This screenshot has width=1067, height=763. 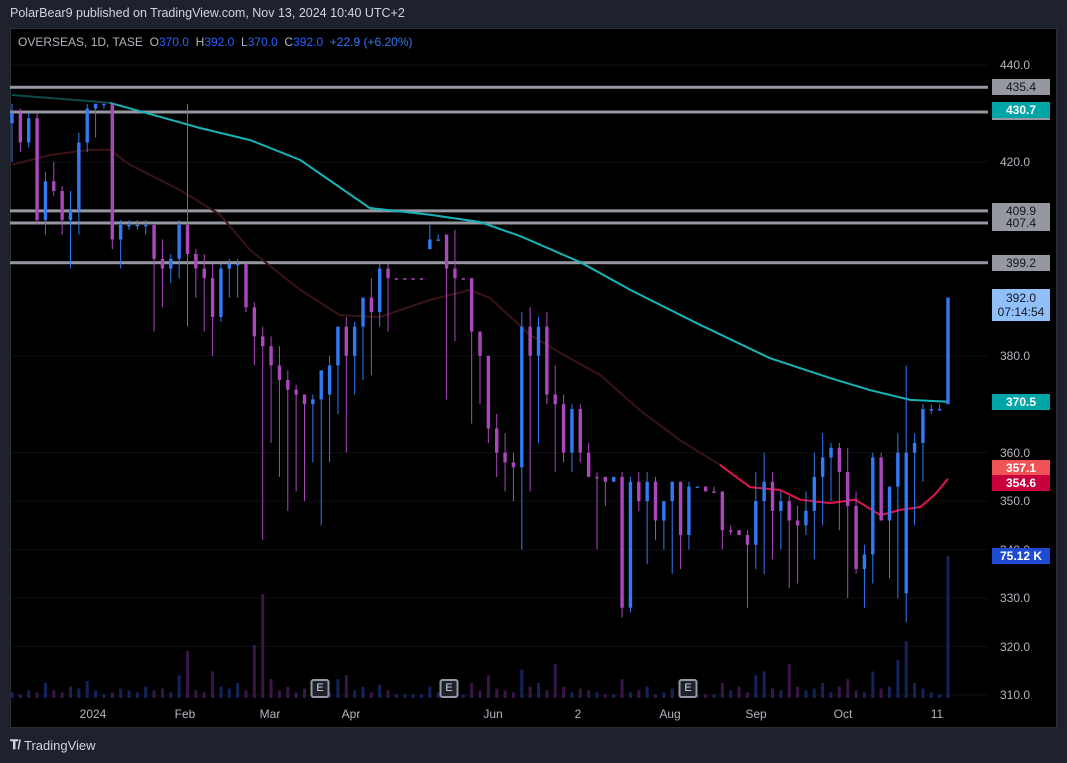 What do you see at coordinates (1015, 694) in the screenshot?
I see `y-tick-label: 310.0` at bounding box center [1015, 694].